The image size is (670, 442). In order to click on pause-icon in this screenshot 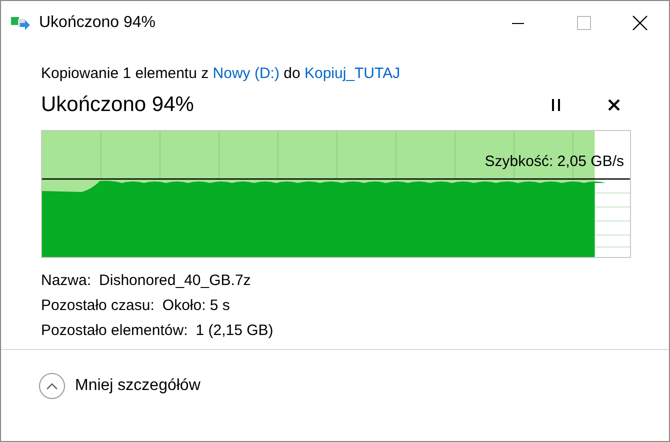, I will do `click(556, 105)`.